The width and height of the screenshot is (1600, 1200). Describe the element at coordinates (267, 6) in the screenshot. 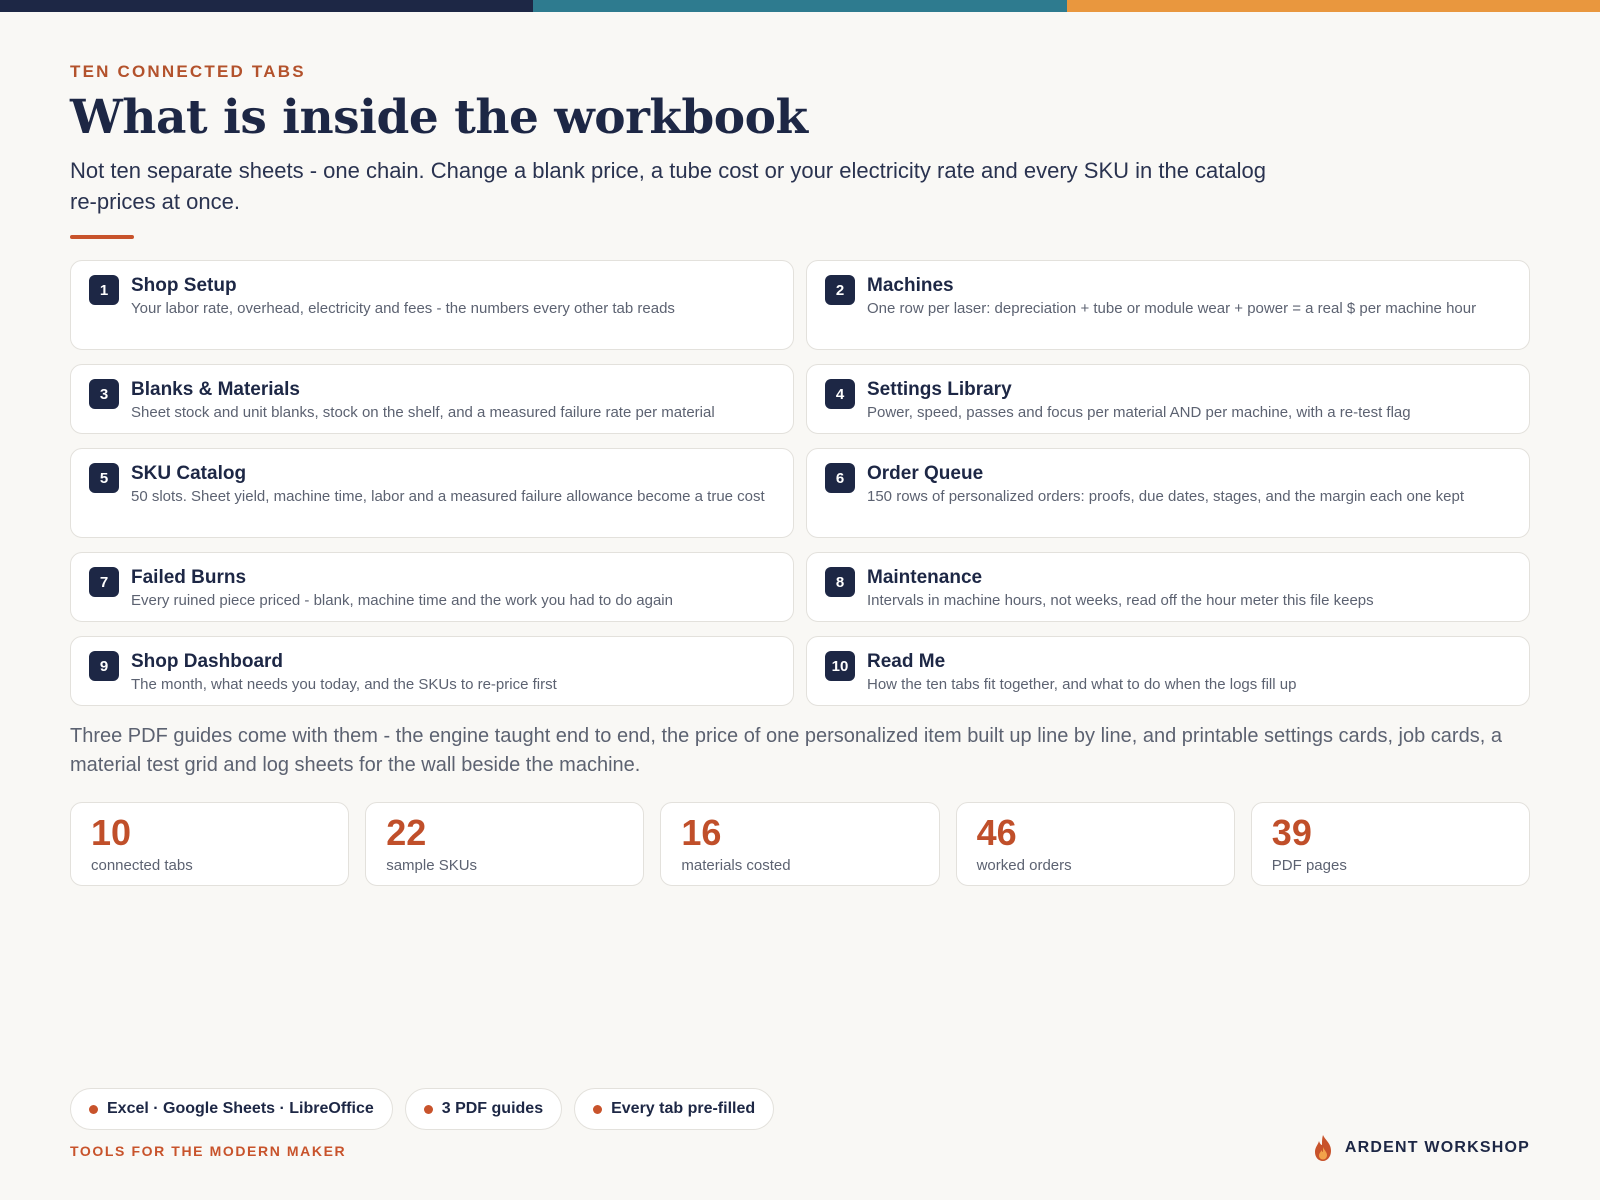

I see `top-bar-navy-segment` at that location.